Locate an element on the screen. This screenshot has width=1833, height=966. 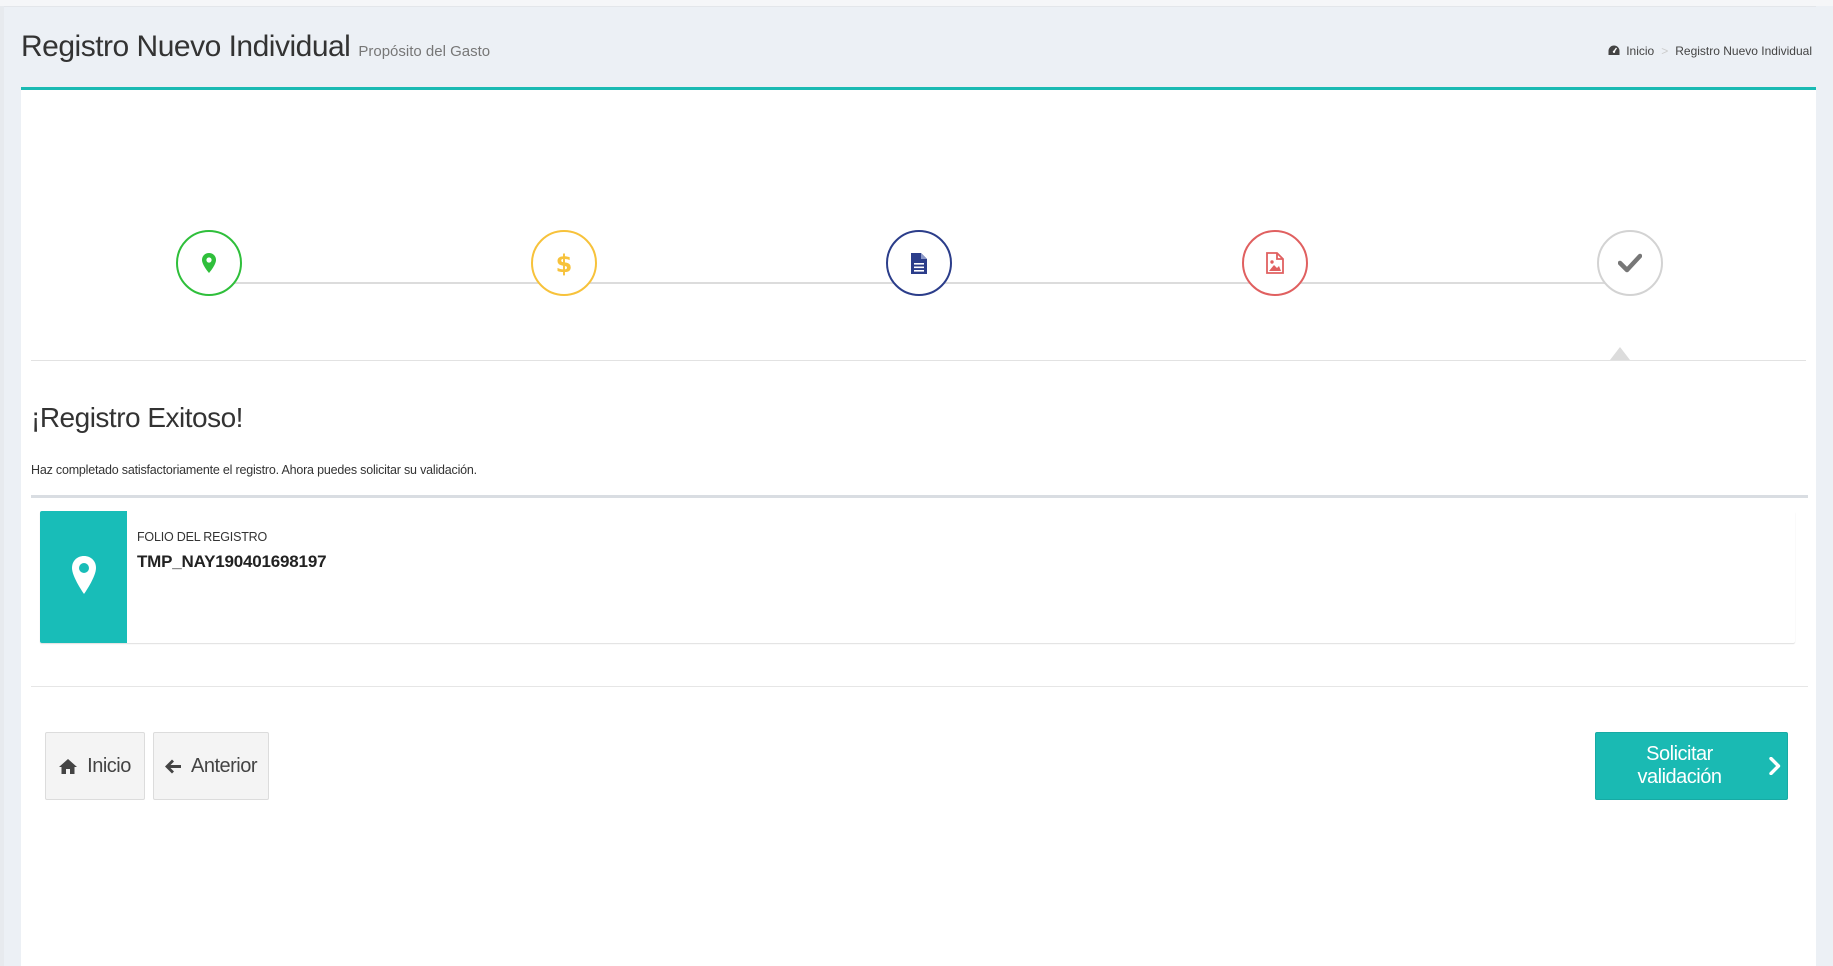
chevron-right-icon is located at coordinates (1775, 766).